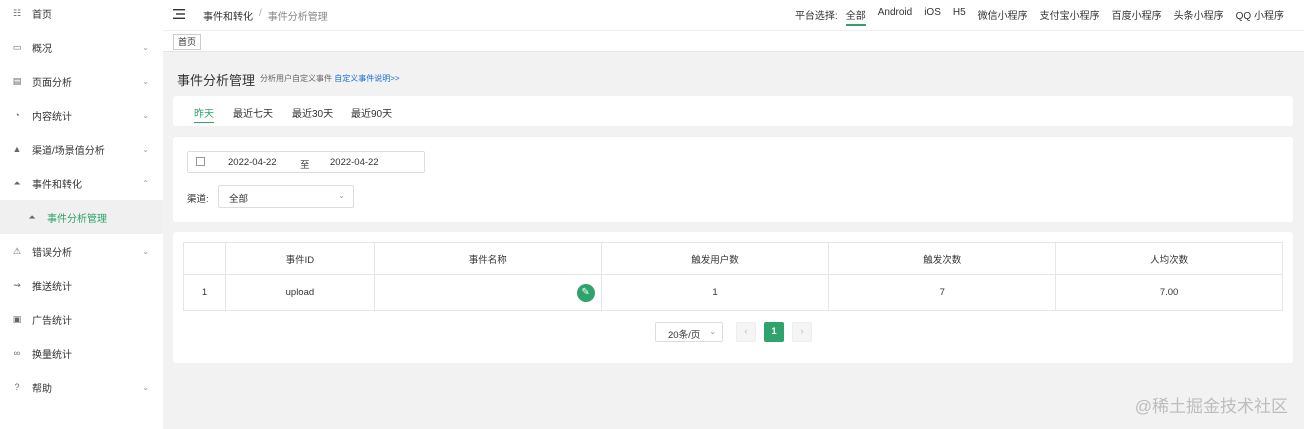  I want to click on sidebar-item-help: ? 帮助 ⌄, so click(81, 387).